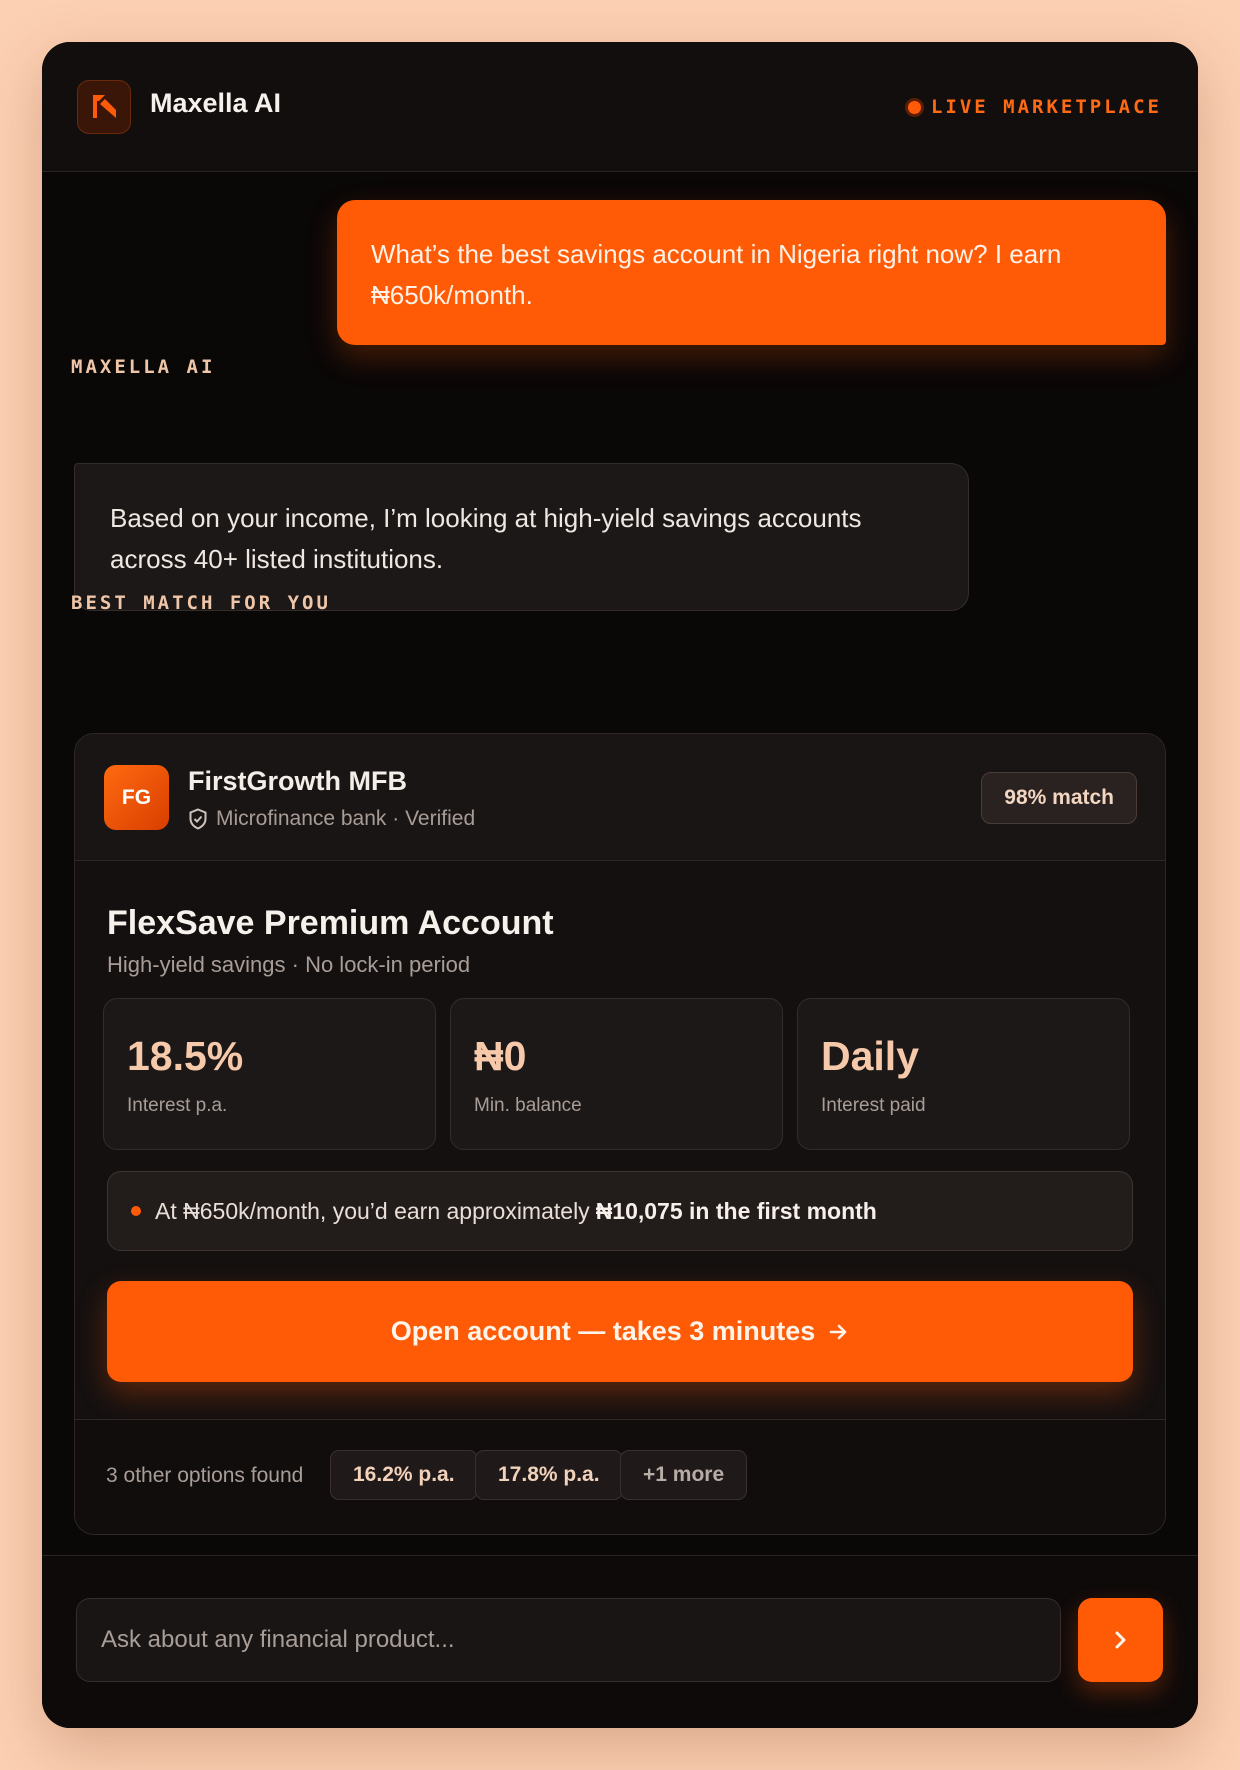 Image resolution: width=1240 pixels, height=1770 pixels. Describe the element at coordinates (330, 923) in the screenshot. I see `product-title: FlexSave Premium Account` at that location.